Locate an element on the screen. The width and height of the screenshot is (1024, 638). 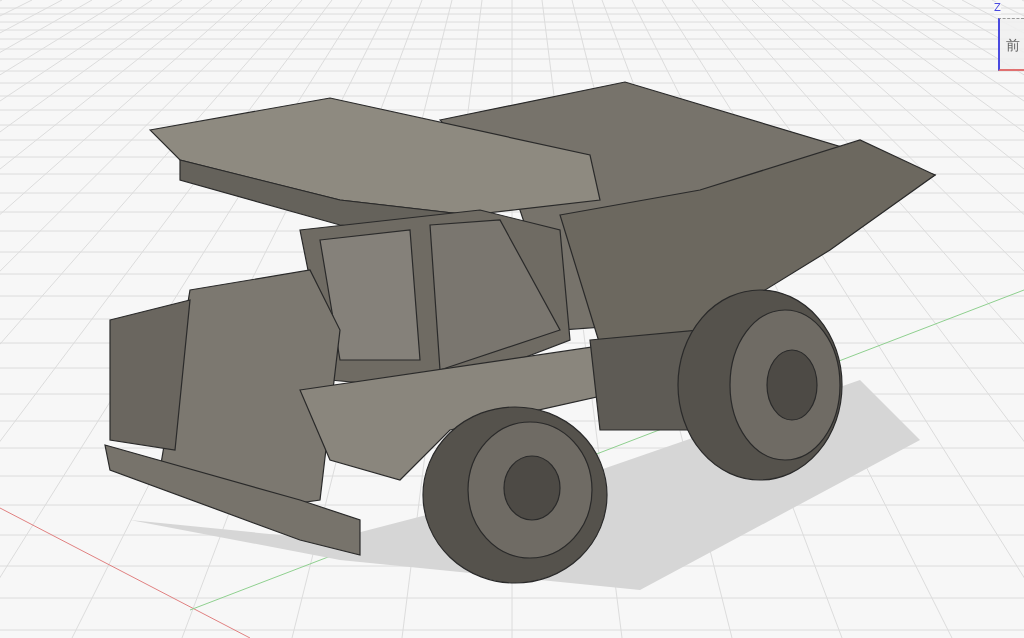
cube-face-label: 前 is located at coordinates (1013, 45).